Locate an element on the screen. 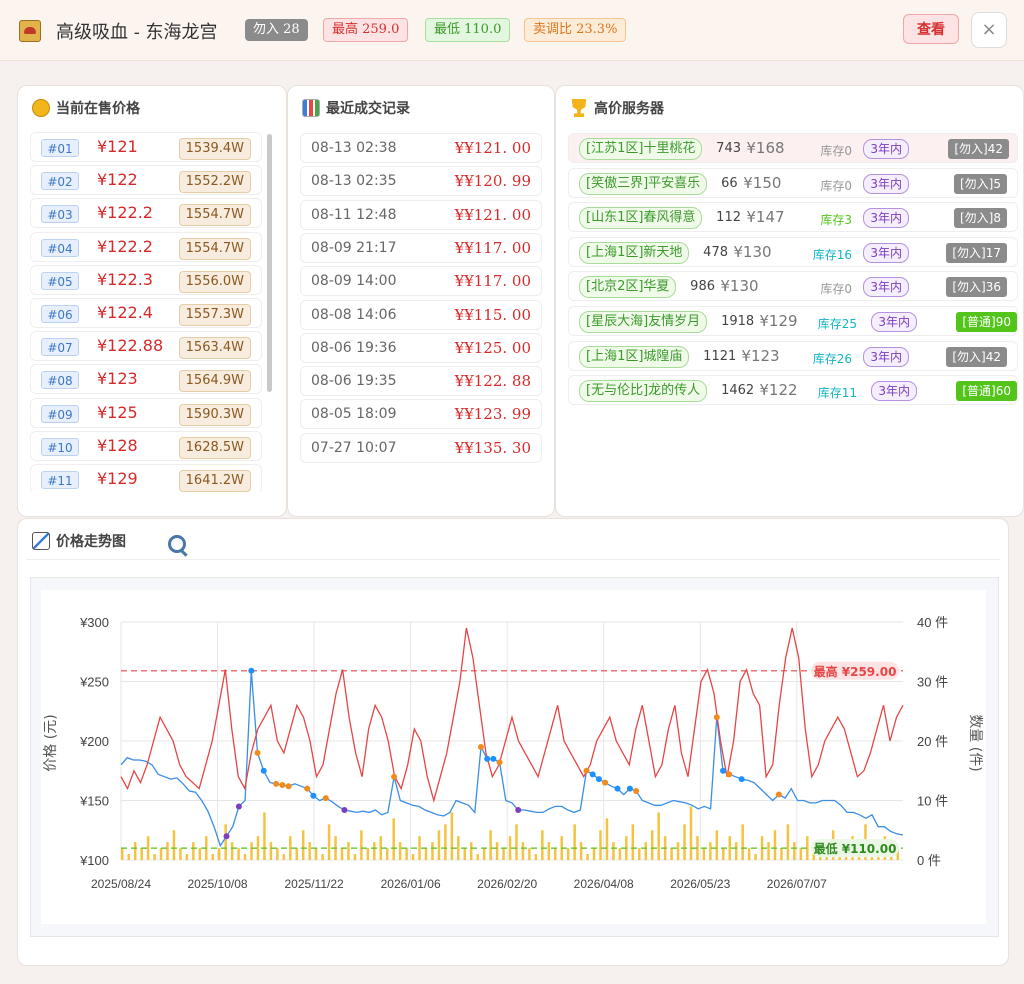 This screenshot has height=984, width=1024. server-price: ¥147 is located at coordinates (765, 217).